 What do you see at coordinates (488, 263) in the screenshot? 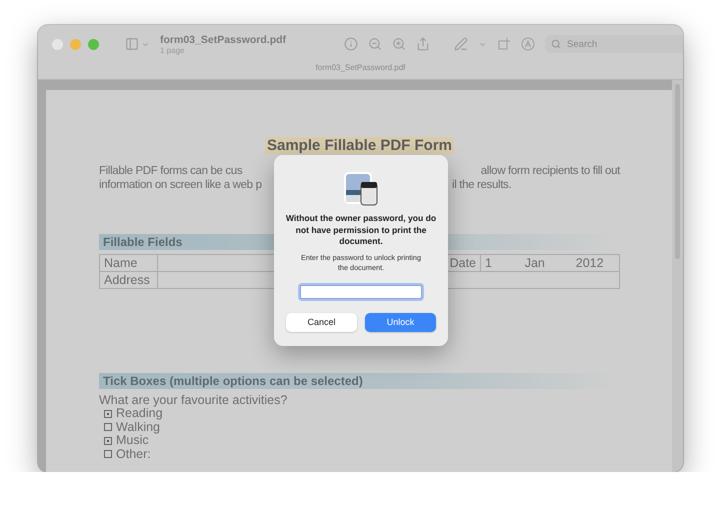
I see `date-value: 1` at bounding box center [488, 263].